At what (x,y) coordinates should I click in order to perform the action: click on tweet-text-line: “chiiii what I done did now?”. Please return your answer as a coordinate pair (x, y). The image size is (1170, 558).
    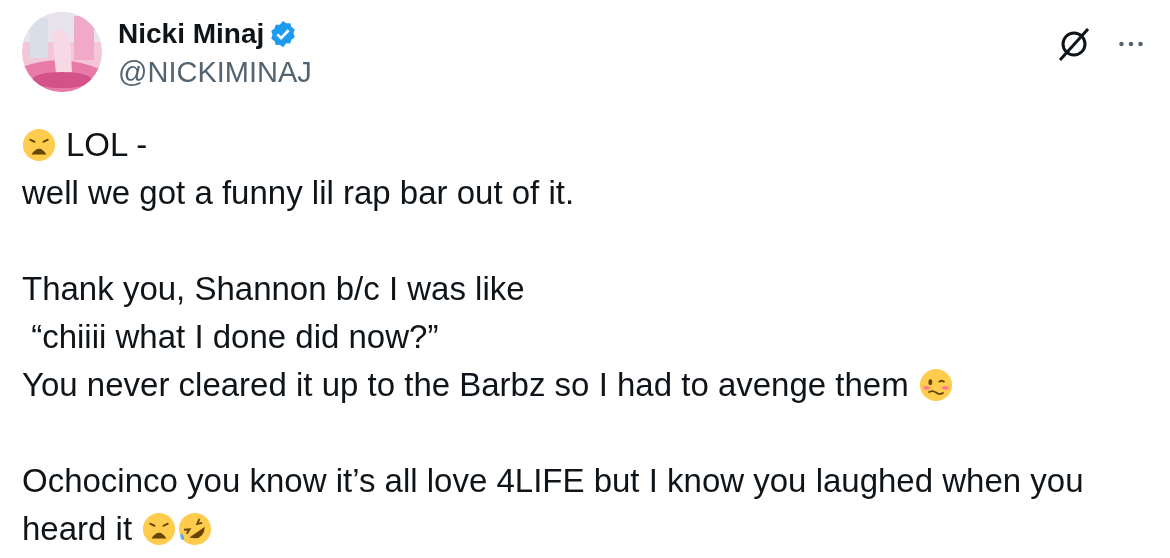
    Looking at the image, I should click on (234, 337).